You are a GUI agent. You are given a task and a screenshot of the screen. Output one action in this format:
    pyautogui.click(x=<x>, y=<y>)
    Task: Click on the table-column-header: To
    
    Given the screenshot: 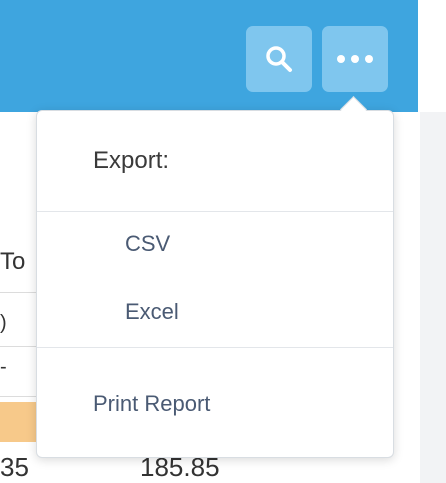 What is the action you would take?
    pyautogui.click(x=13, y=261)
    